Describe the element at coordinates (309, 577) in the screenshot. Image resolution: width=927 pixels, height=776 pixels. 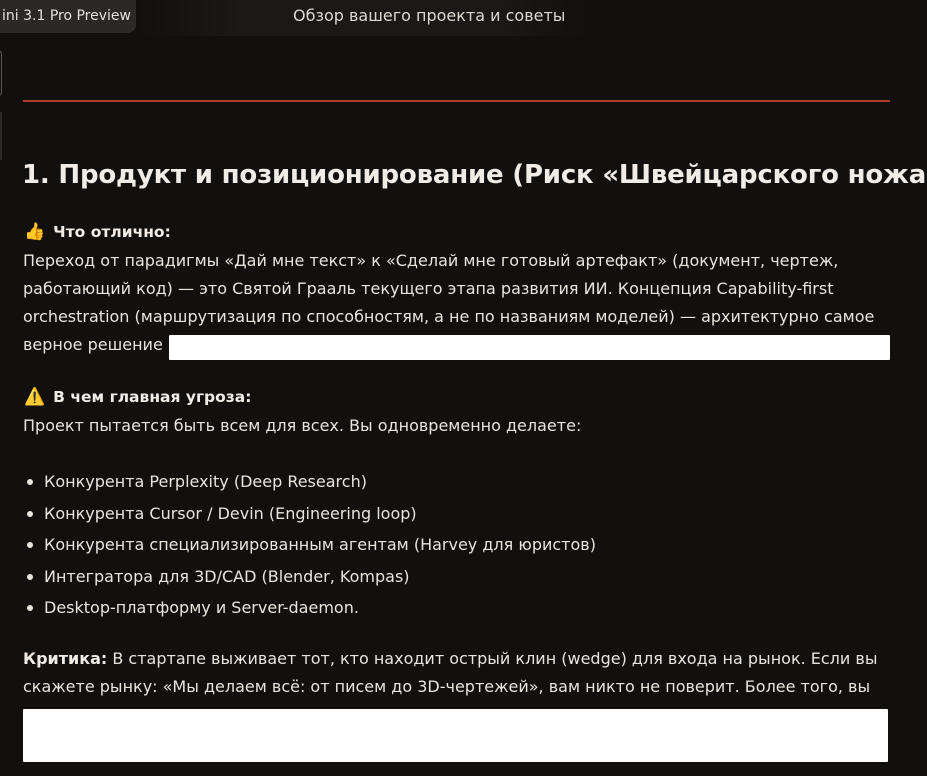
I see `list-item: Интегратора для 3D/CAD (Blender, Kompas)` at that location.